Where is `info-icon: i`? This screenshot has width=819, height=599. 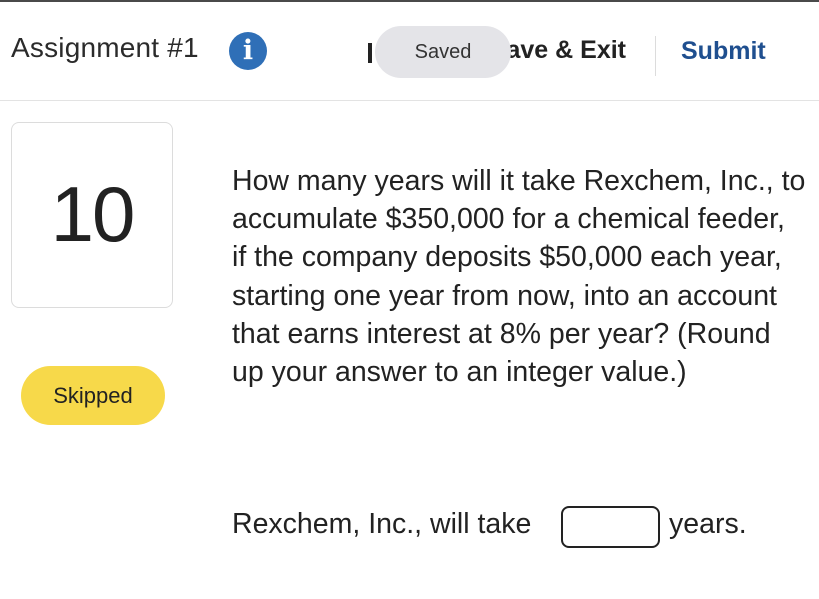 info-icon: i is located at coordinates (248, 51).